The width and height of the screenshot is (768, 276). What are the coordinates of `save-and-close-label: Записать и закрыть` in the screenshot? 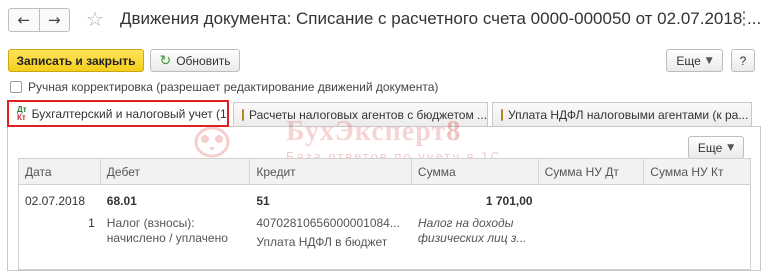 It's located at (76, 60).